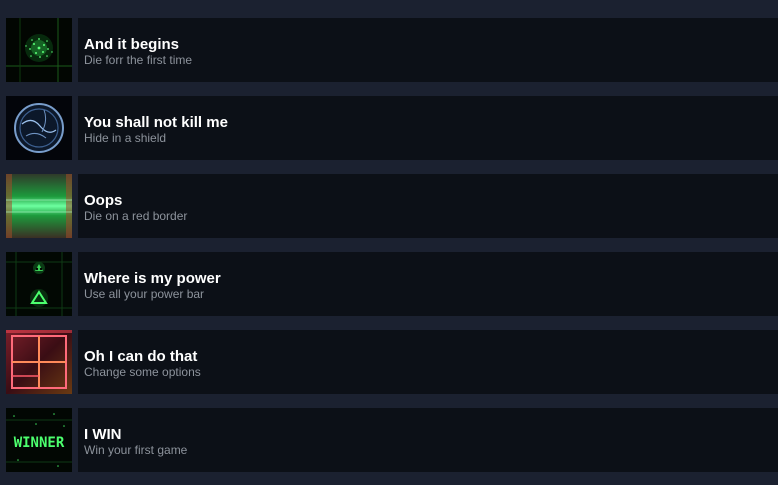  What do you see at coordinates (39, 50) in the screenshot?
I see `green-particle-burst-icon` at bounding box center [39, 50].